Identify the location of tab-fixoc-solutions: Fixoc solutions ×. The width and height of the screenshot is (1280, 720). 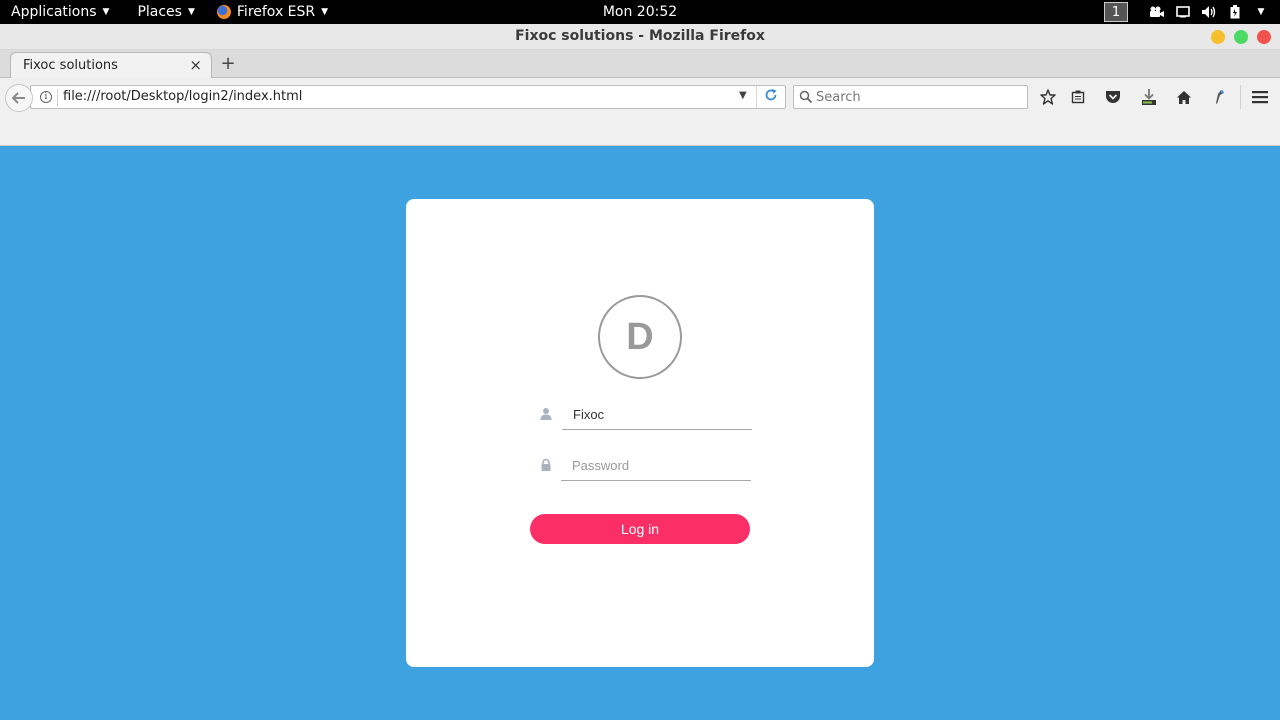
(111, 65).